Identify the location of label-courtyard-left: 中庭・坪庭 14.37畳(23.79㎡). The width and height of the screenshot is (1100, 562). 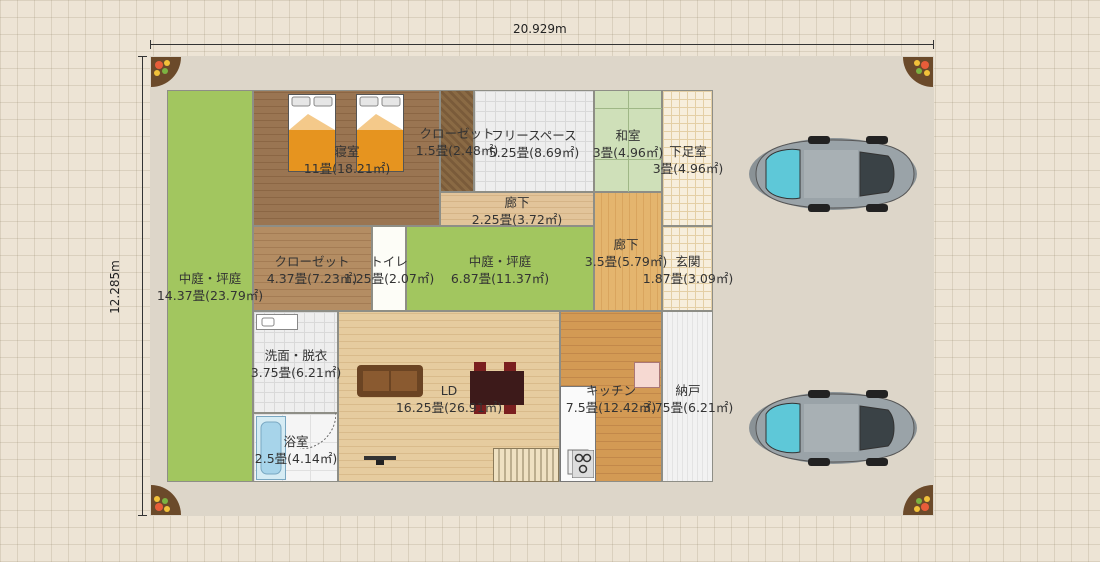
(210, 287).